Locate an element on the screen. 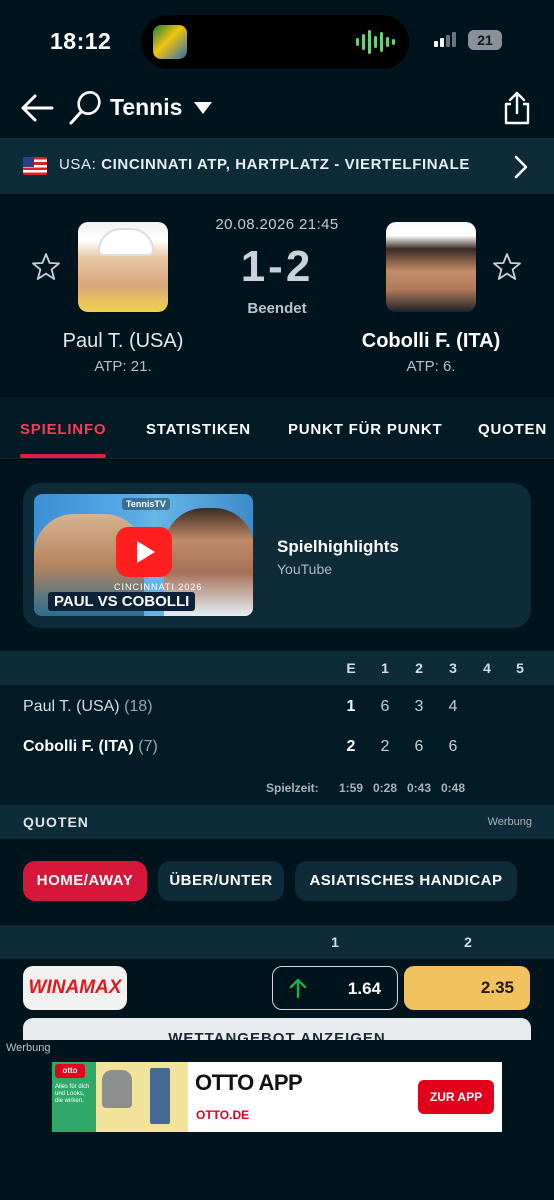 The image size is (554, 1200). tennis-racket-icon is located at coordinates (85, 108).